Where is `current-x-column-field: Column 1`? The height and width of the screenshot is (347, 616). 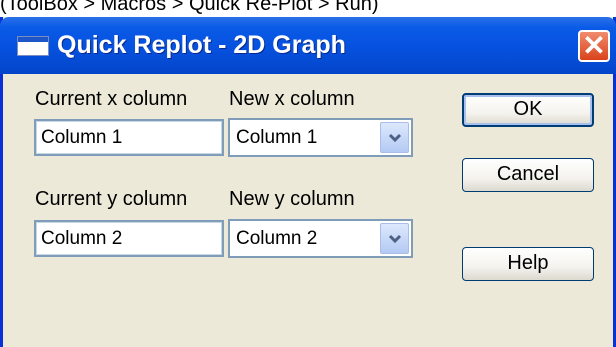
current-x-column-field: Column 1 is located at coordinates (129, 137).